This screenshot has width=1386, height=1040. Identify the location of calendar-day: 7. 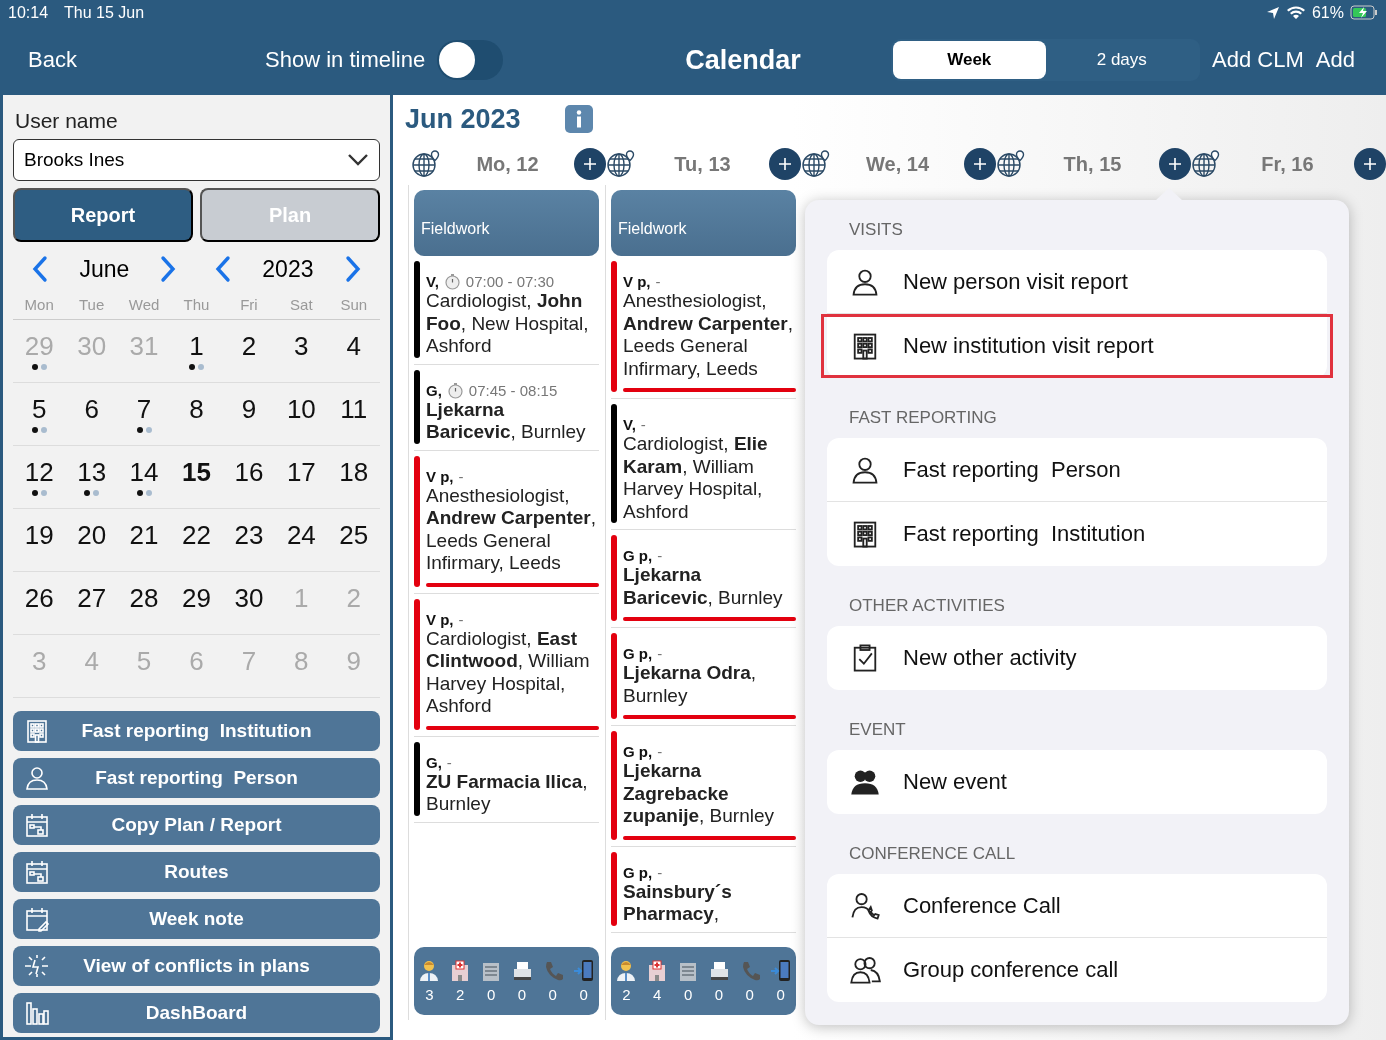
(144, 409).